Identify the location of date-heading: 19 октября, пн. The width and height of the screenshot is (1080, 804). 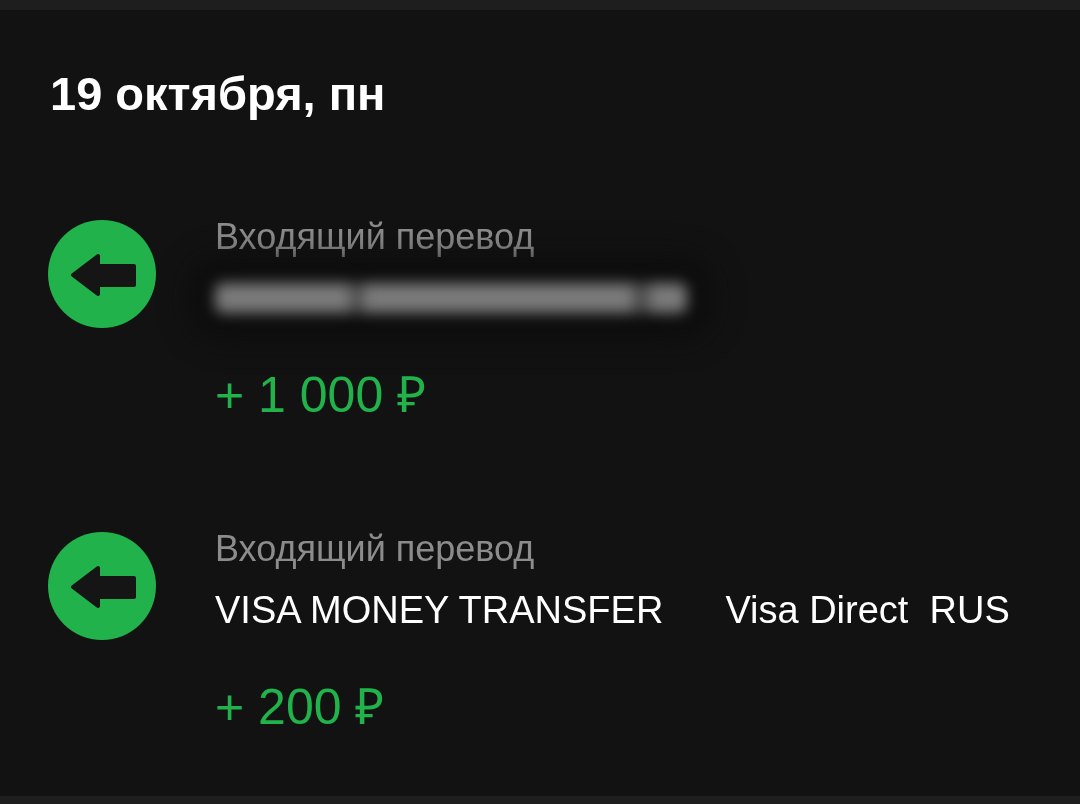
(218, 94).